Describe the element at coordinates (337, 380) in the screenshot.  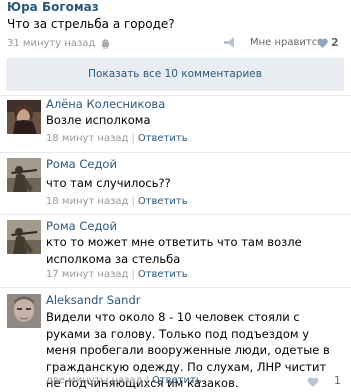
I see `comment-like-count: 1` at that location.